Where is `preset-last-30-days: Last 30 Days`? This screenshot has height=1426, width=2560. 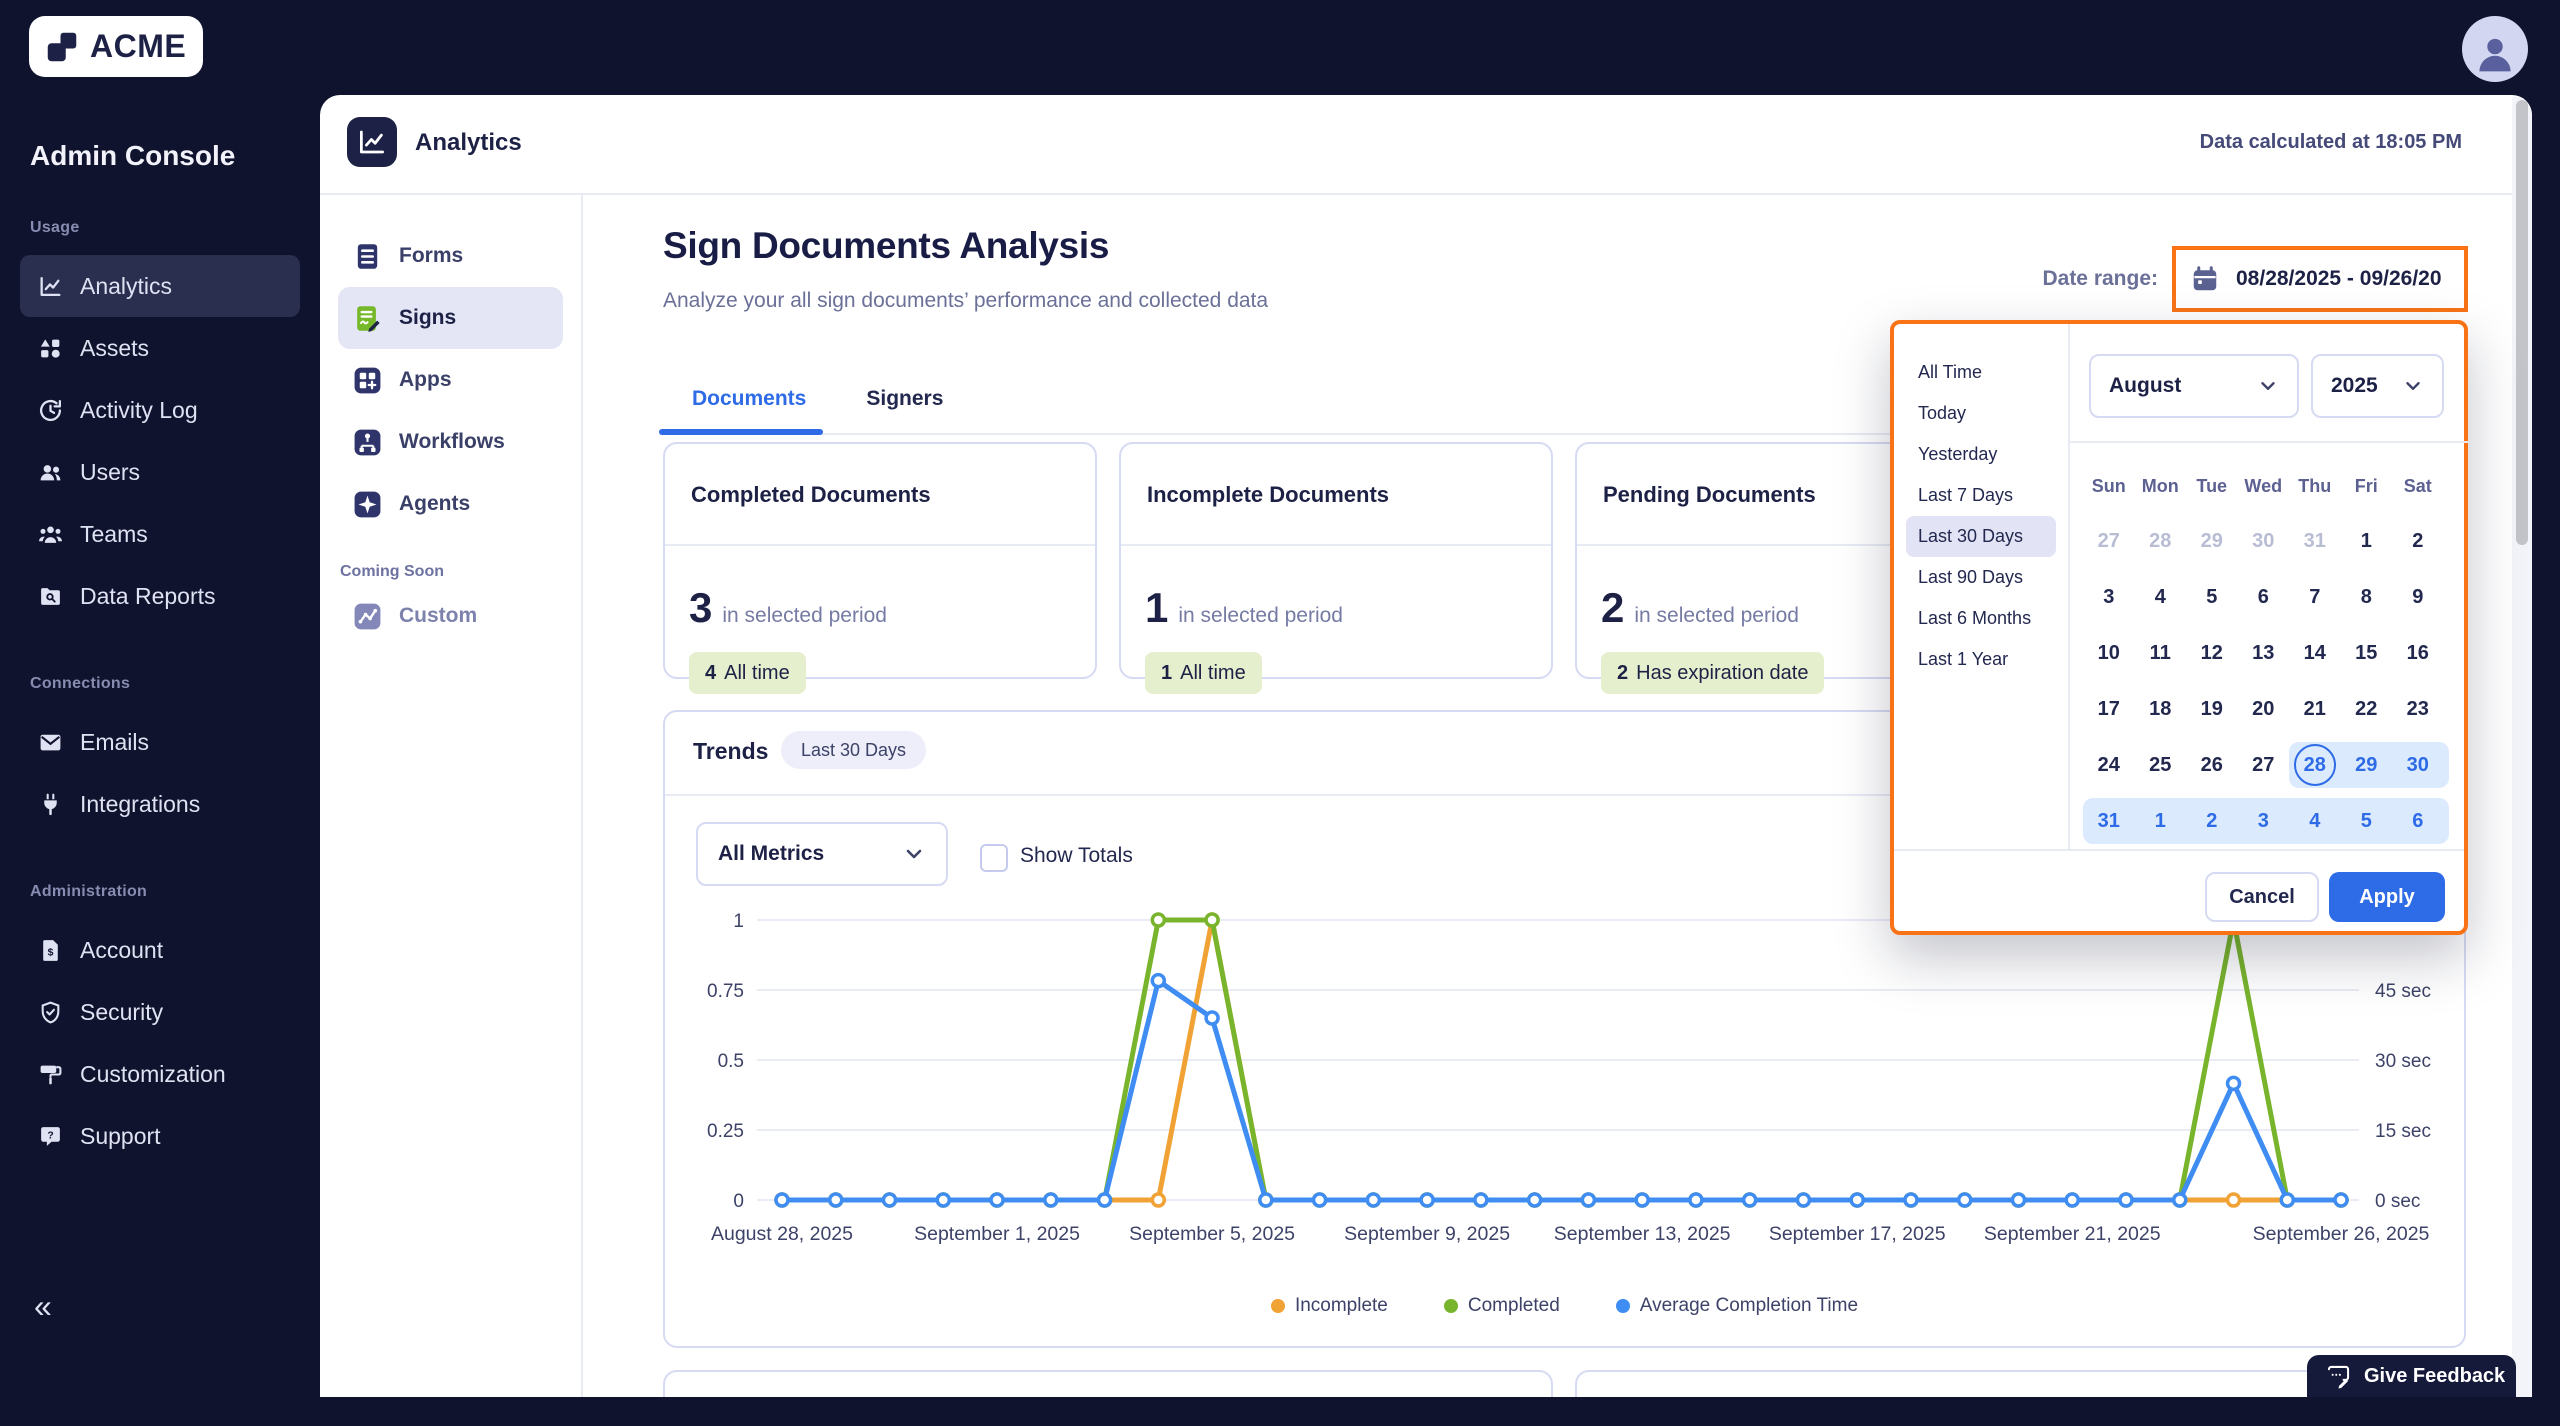
preset-last-30-days: Last 30 Days is located at coordinates (1981, 536).